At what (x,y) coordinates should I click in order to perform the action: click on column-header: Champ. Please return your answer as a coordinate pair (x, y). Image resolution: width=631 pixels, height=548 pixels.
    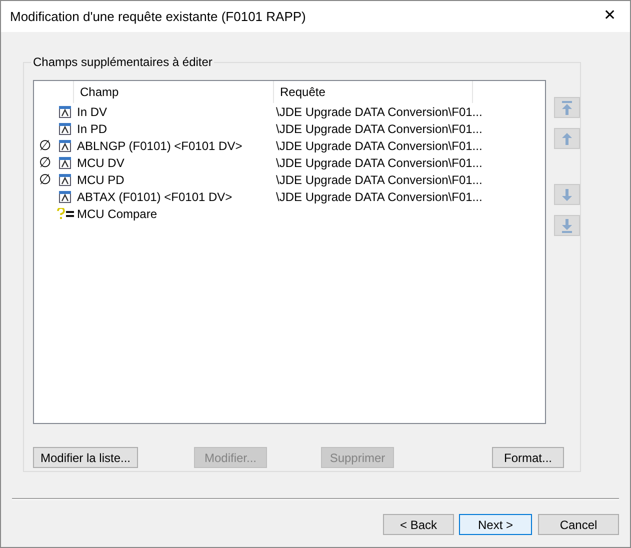
    Looking at the image, I should click on (174, 92).